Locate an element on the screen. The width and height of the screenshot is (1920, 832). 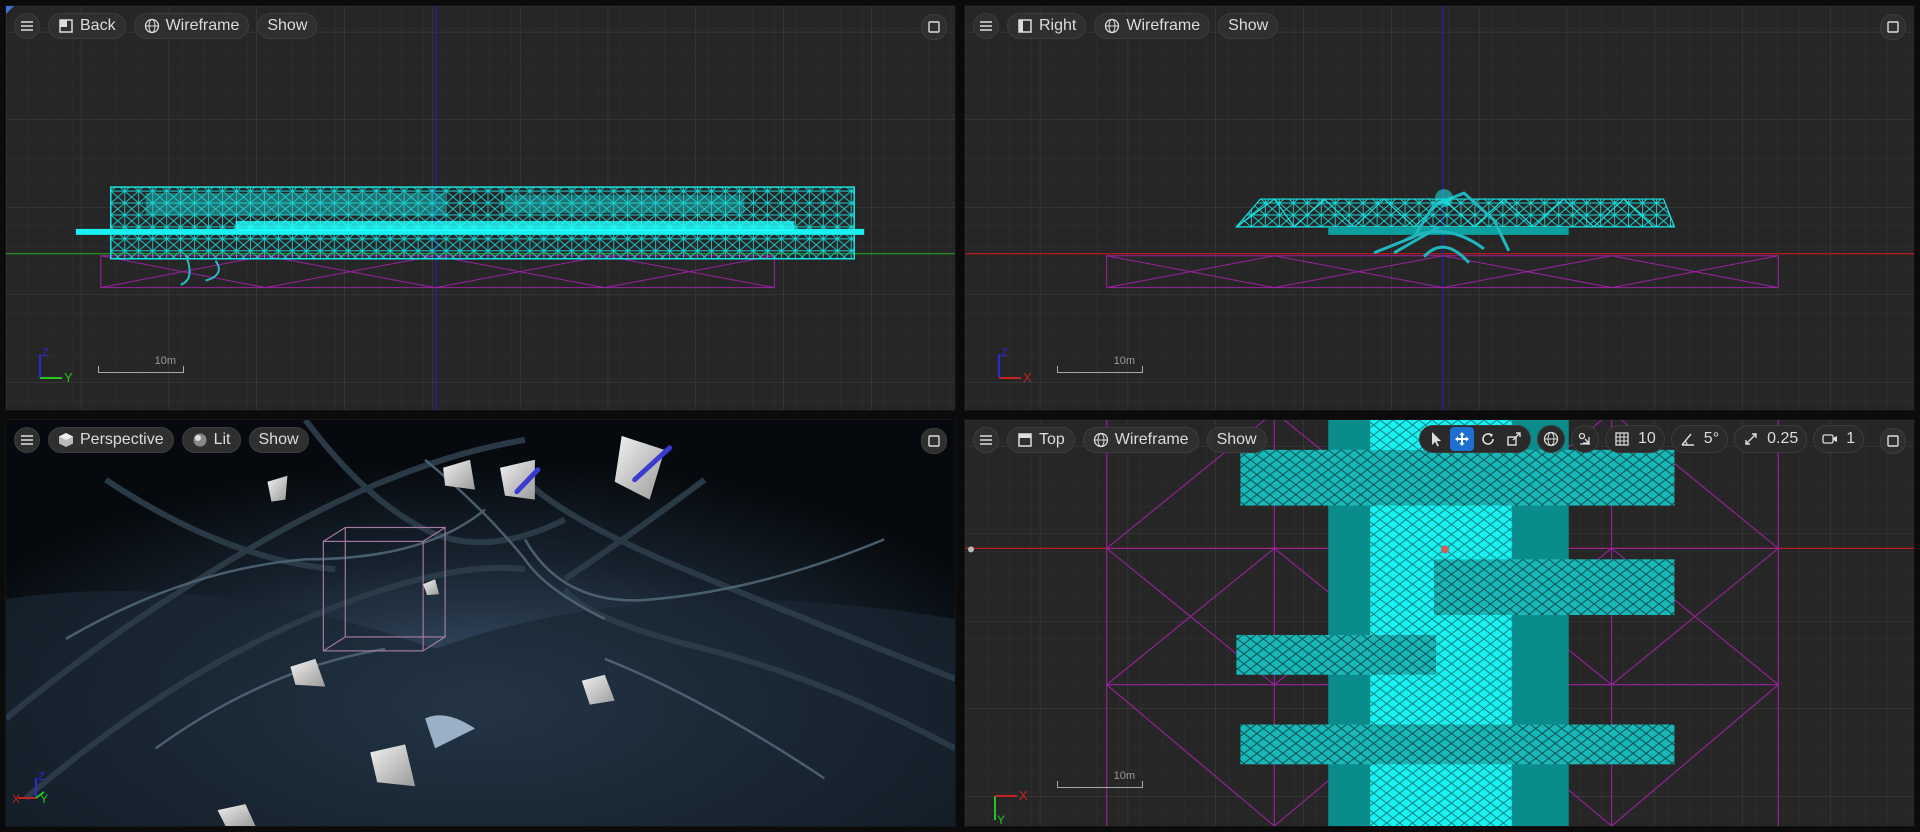
scale-tool-button is located at coordinates (1514, 439).